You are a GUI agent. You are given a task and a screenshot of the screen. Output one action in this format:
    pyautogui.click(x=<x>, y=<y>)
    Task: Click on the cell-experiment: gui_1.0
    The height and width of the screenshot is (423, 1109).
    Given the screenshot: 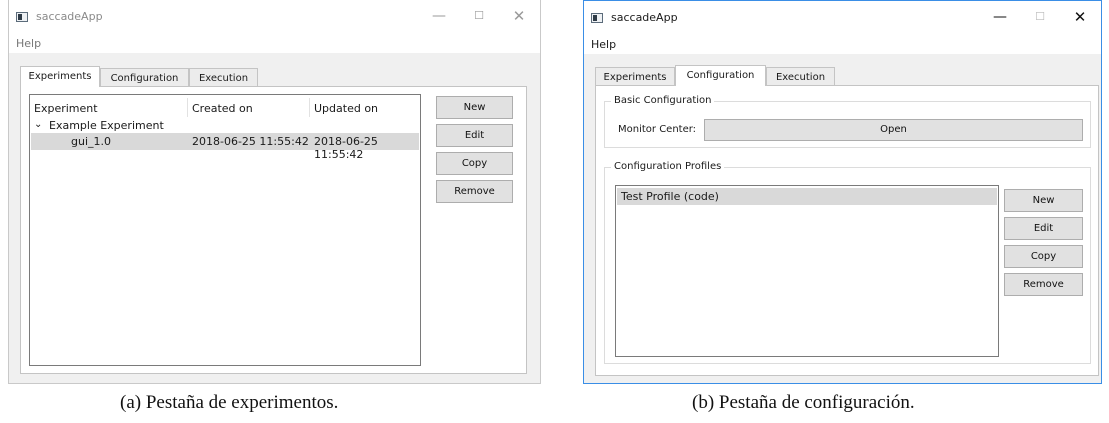 What is the action you would take?
    pyautogui.click(x=91, y=141)
    